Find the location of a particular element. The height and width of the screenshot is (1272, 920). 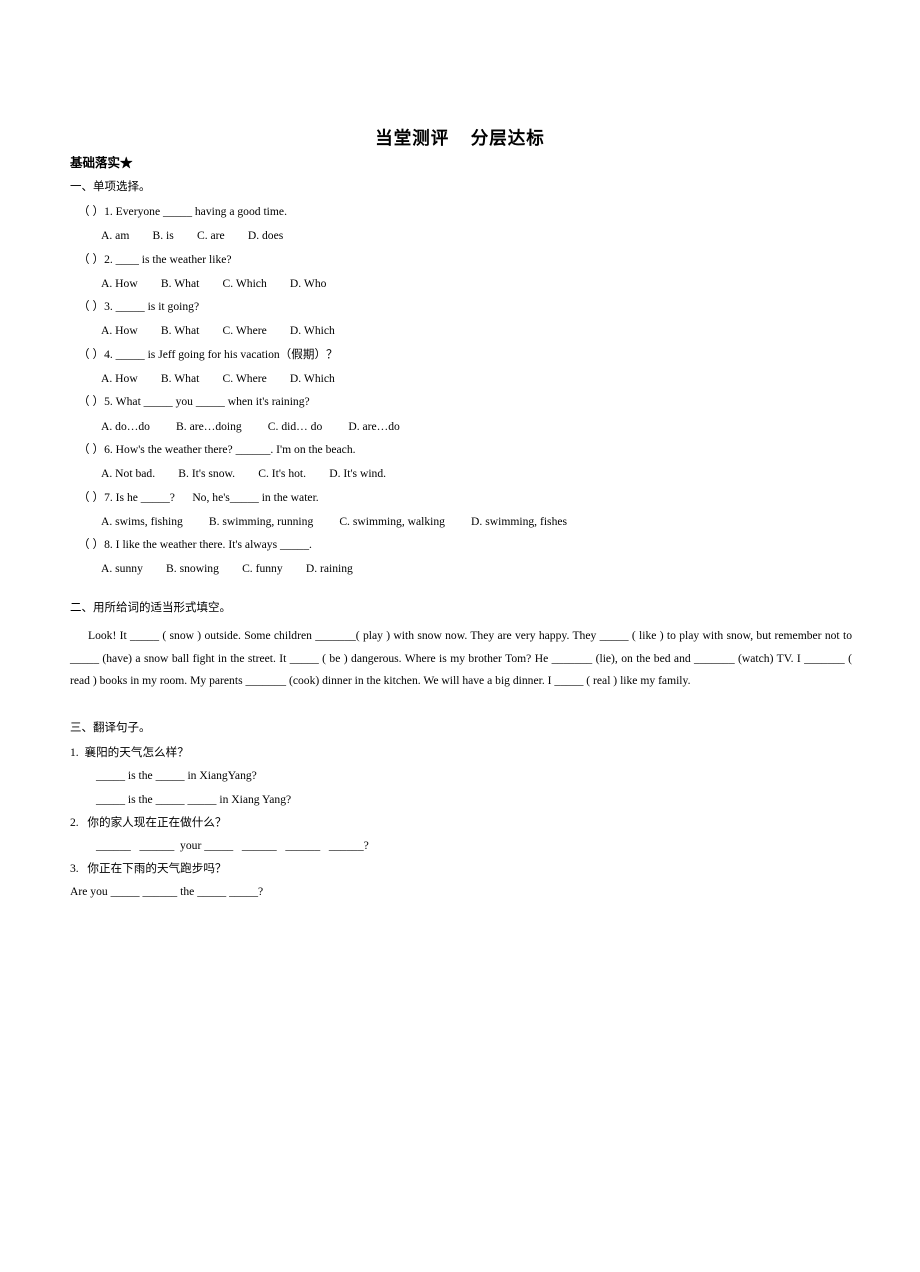

translation-prompt-chinese: 3. 你正在下雨的天气跑步吗？ is located at coordinates (148, 869).